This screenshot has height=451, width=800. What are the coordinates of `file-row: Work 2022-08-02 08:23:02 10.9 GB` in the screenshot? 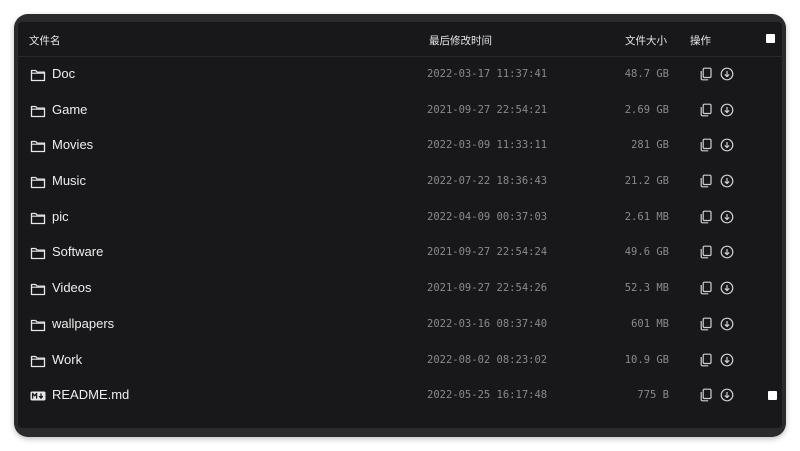 It's located at (400, 361).